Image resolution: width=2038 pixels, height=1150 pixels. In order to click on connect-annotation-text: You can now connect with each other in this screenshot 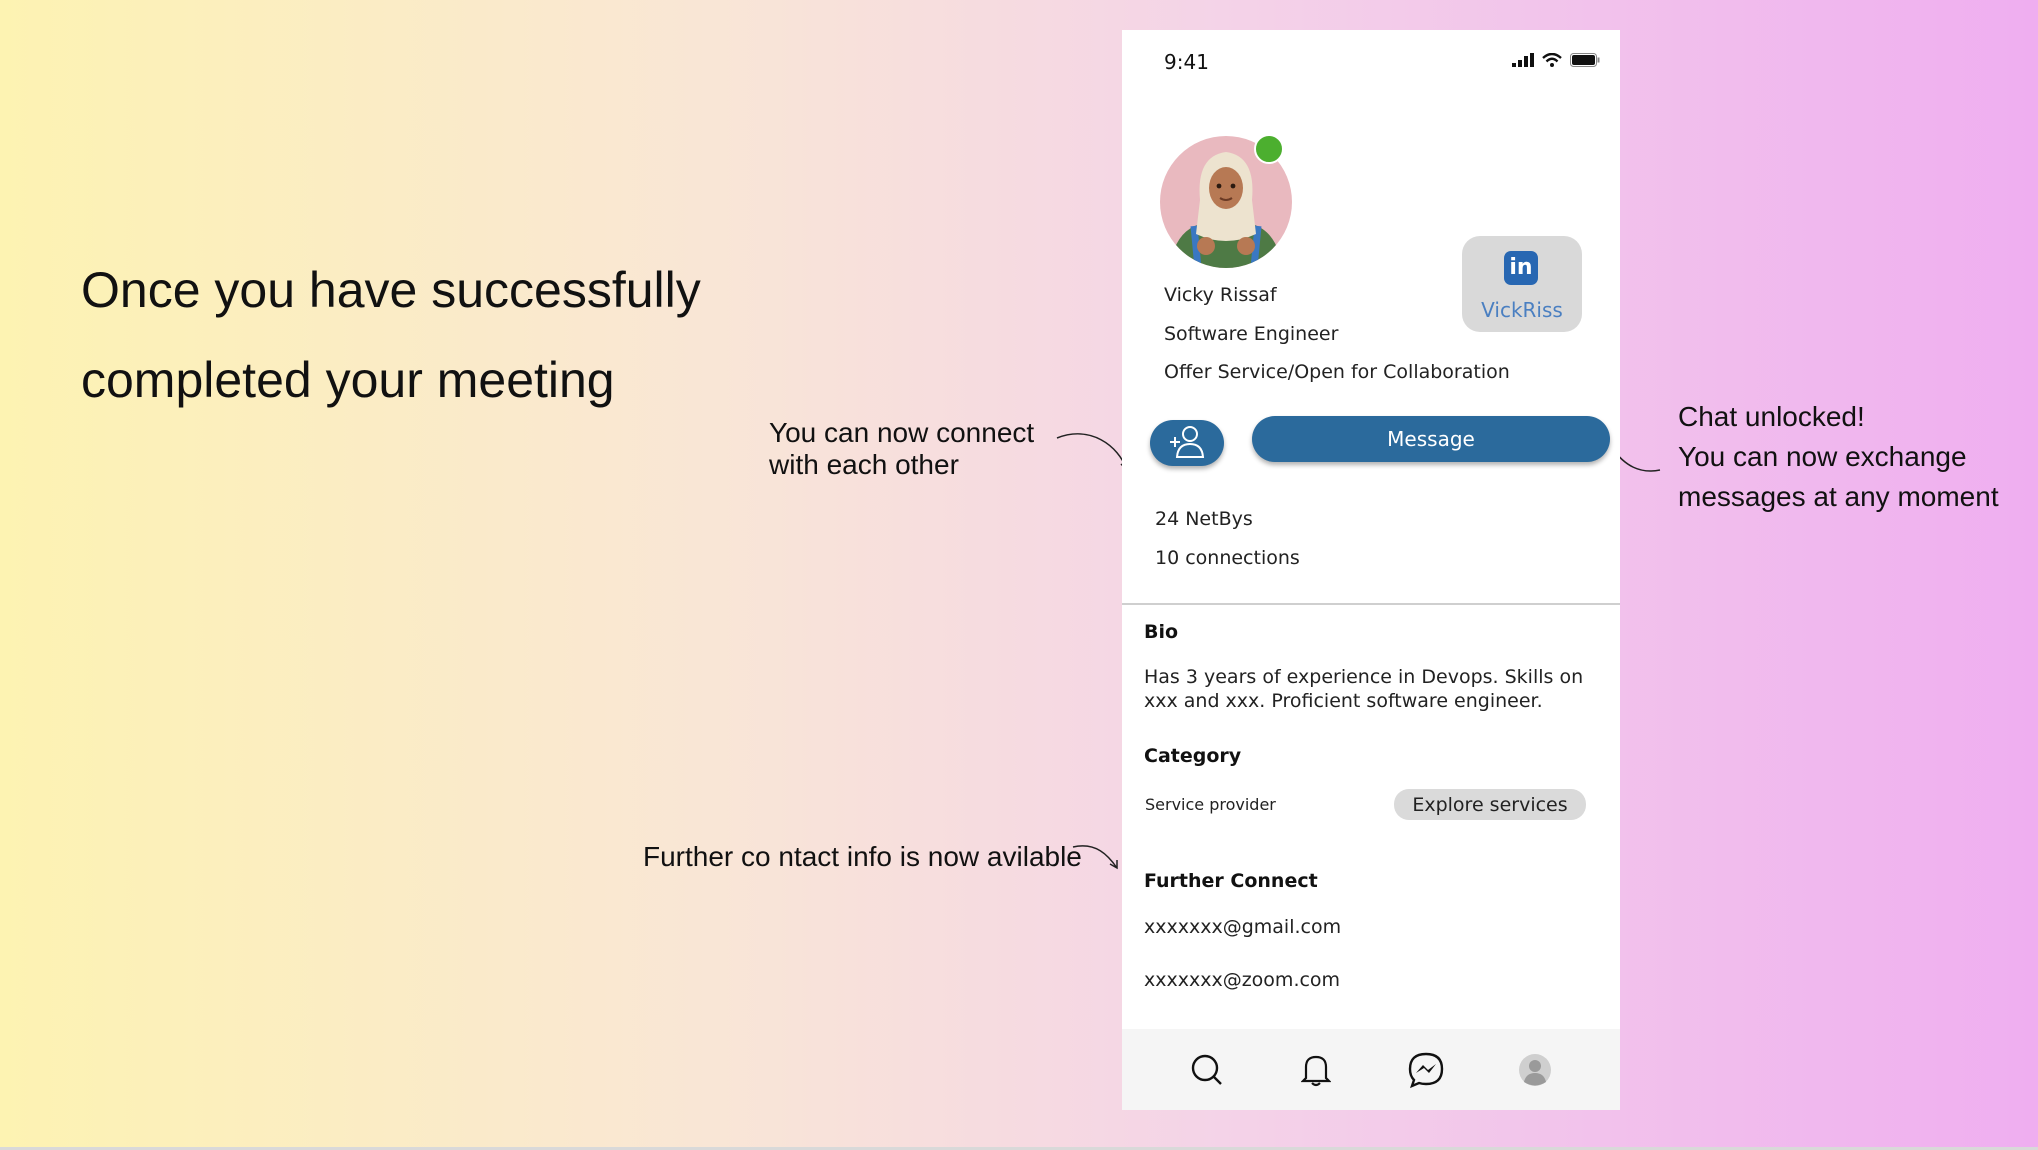, I will do `click(902, 448)`.